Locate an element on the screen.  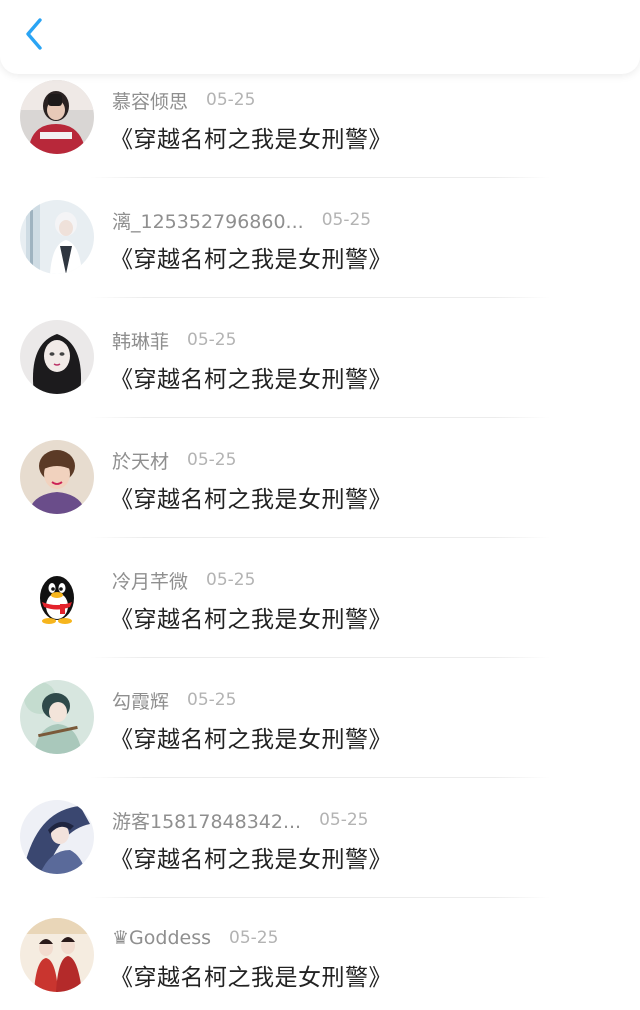
qq-penguin-icon is located at coordinates (57, 597).